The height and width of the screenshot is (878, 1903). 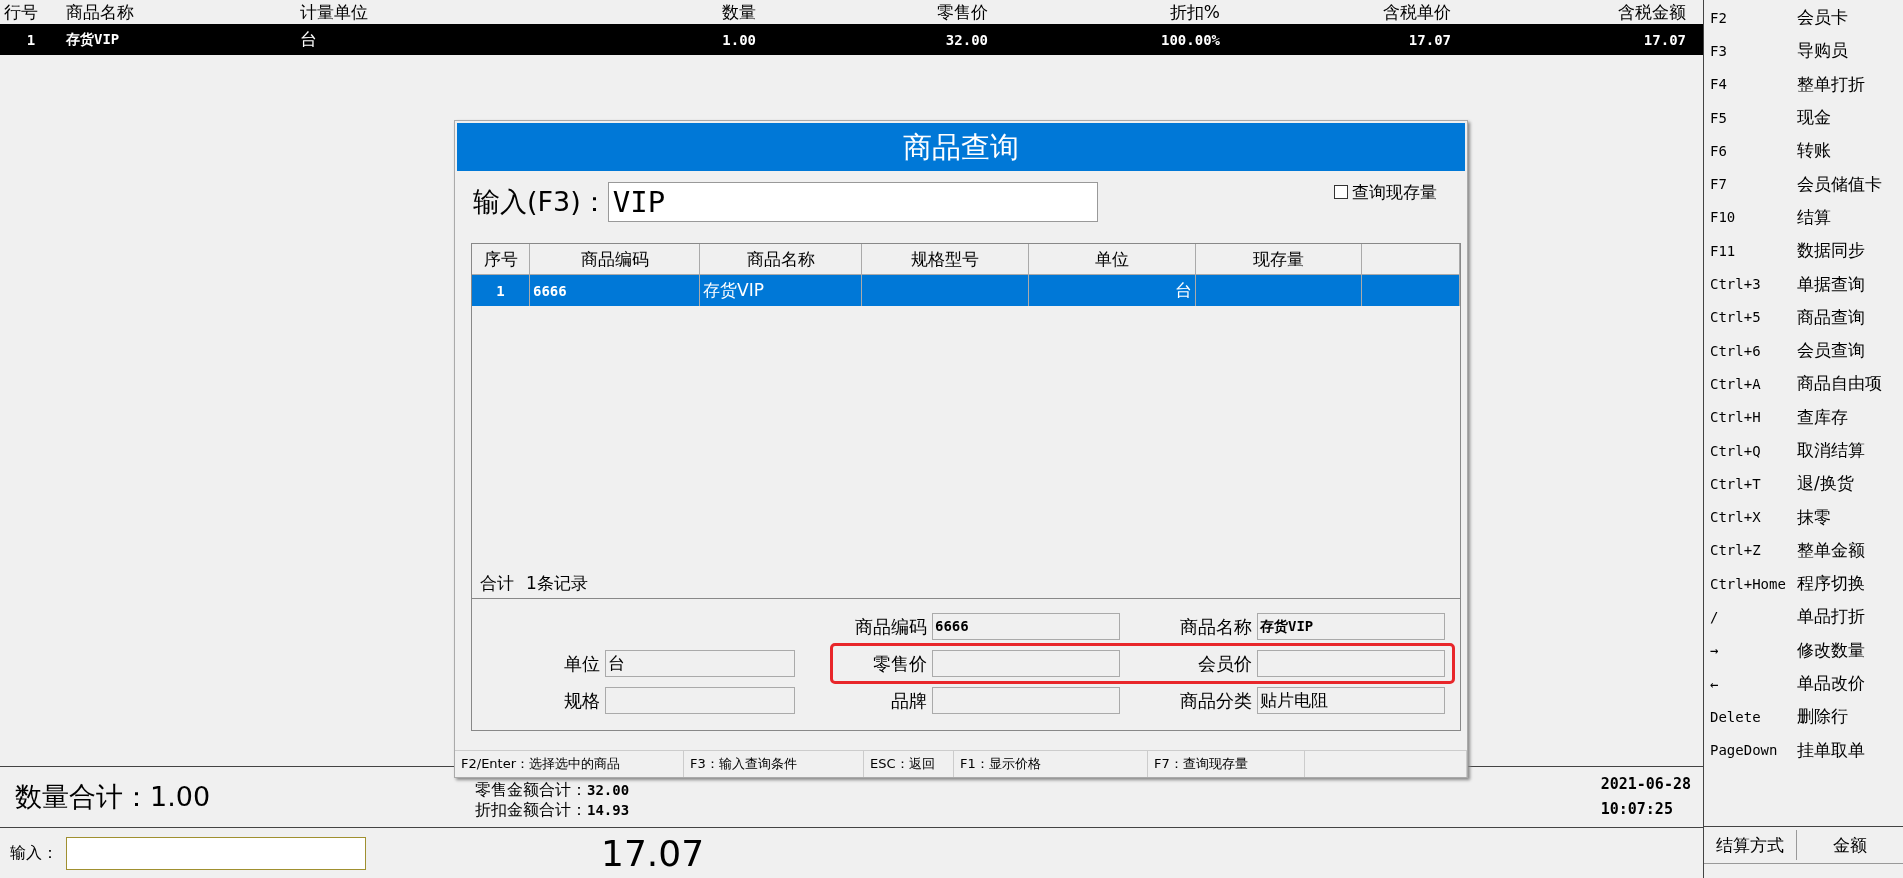 I want to click on shortcut-key: F7, so click(x=1753, y=184).